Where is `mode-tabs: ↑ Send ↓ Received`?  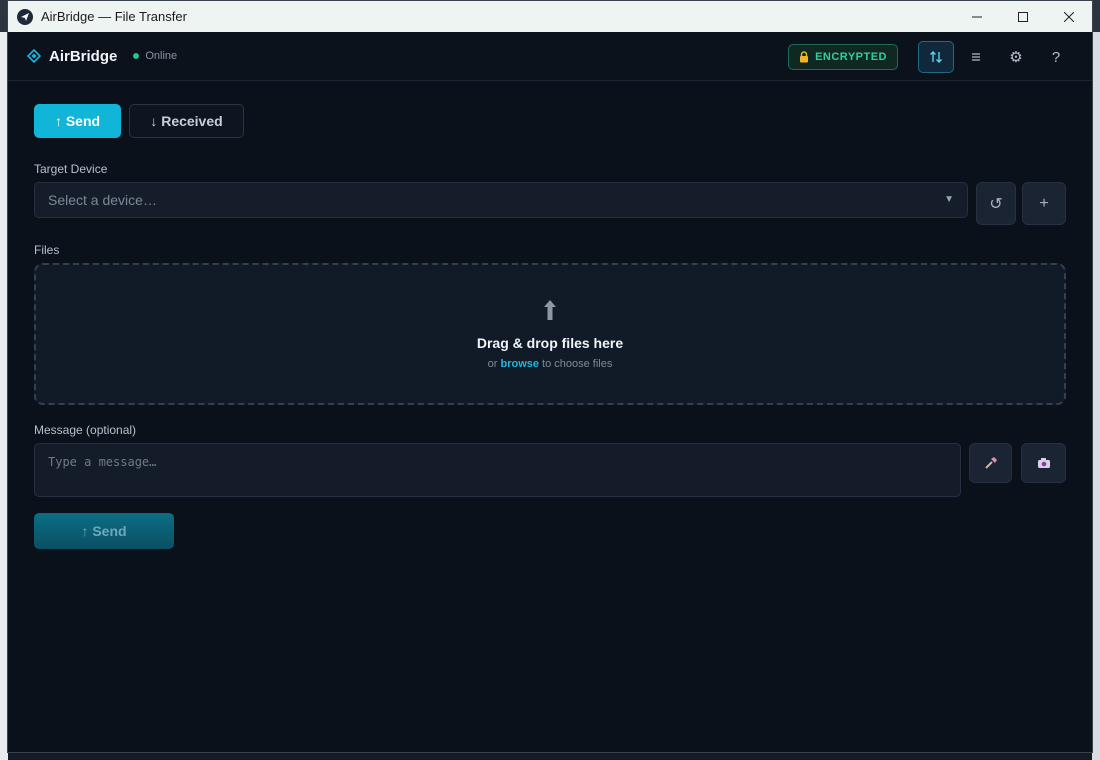
mode-tabs: ↑ Send ↓ Received is located at coordinates (550, 121).